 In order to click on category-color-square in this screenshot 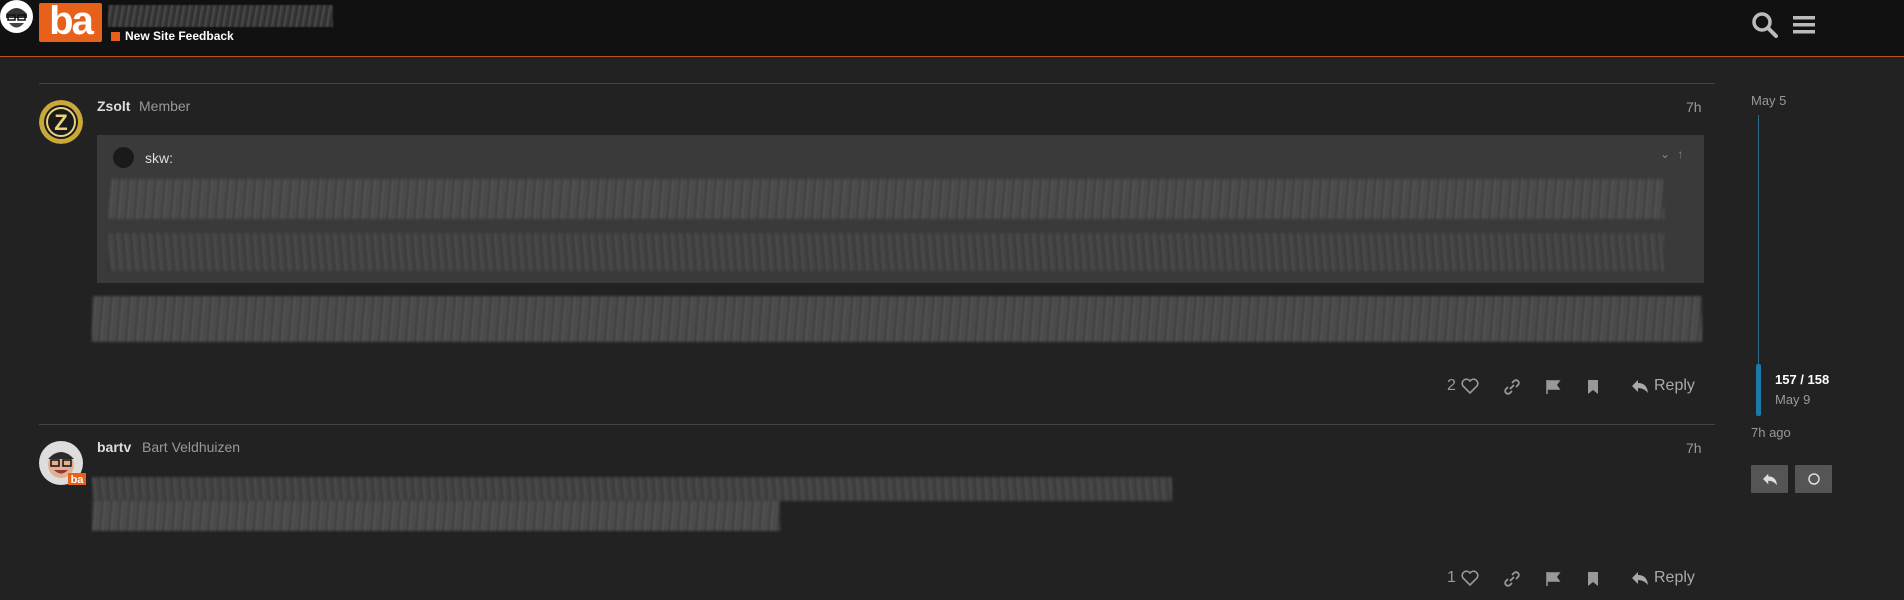, I will do `click(115, 36)`.